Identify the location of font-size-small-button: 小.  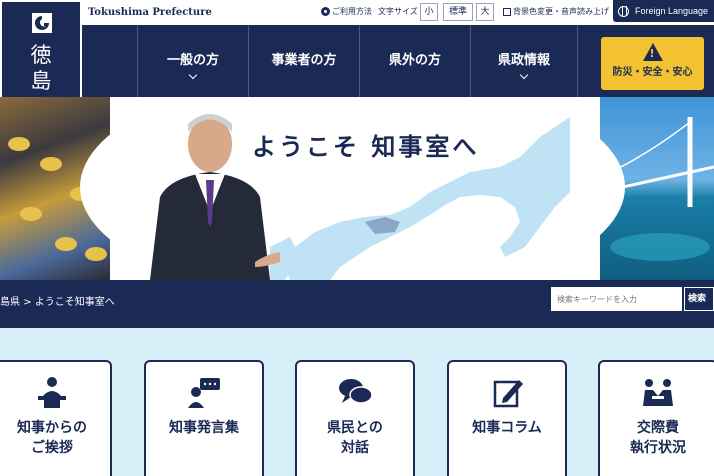
(429, 12).